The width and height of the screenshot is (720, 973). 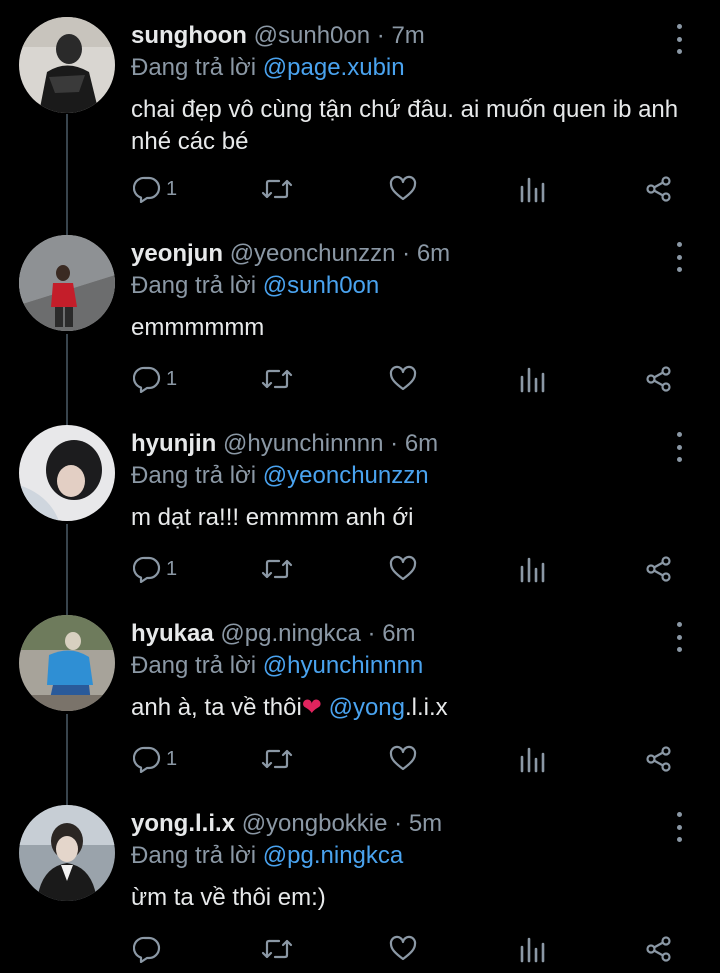 I want to click on display-name: yong.l.i.x, so click(x=183, y=823).